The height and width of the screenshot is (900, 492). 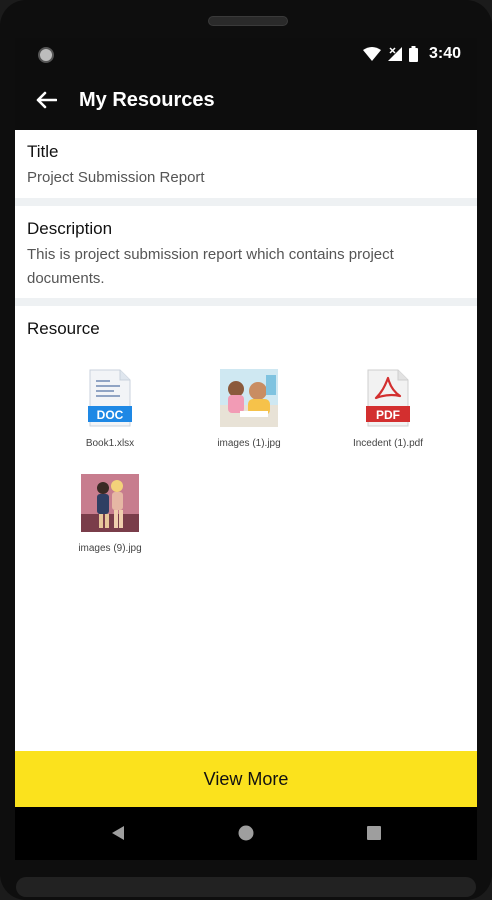 I want to click on title-value: Project Submission Report, so click(x=116, y=177).